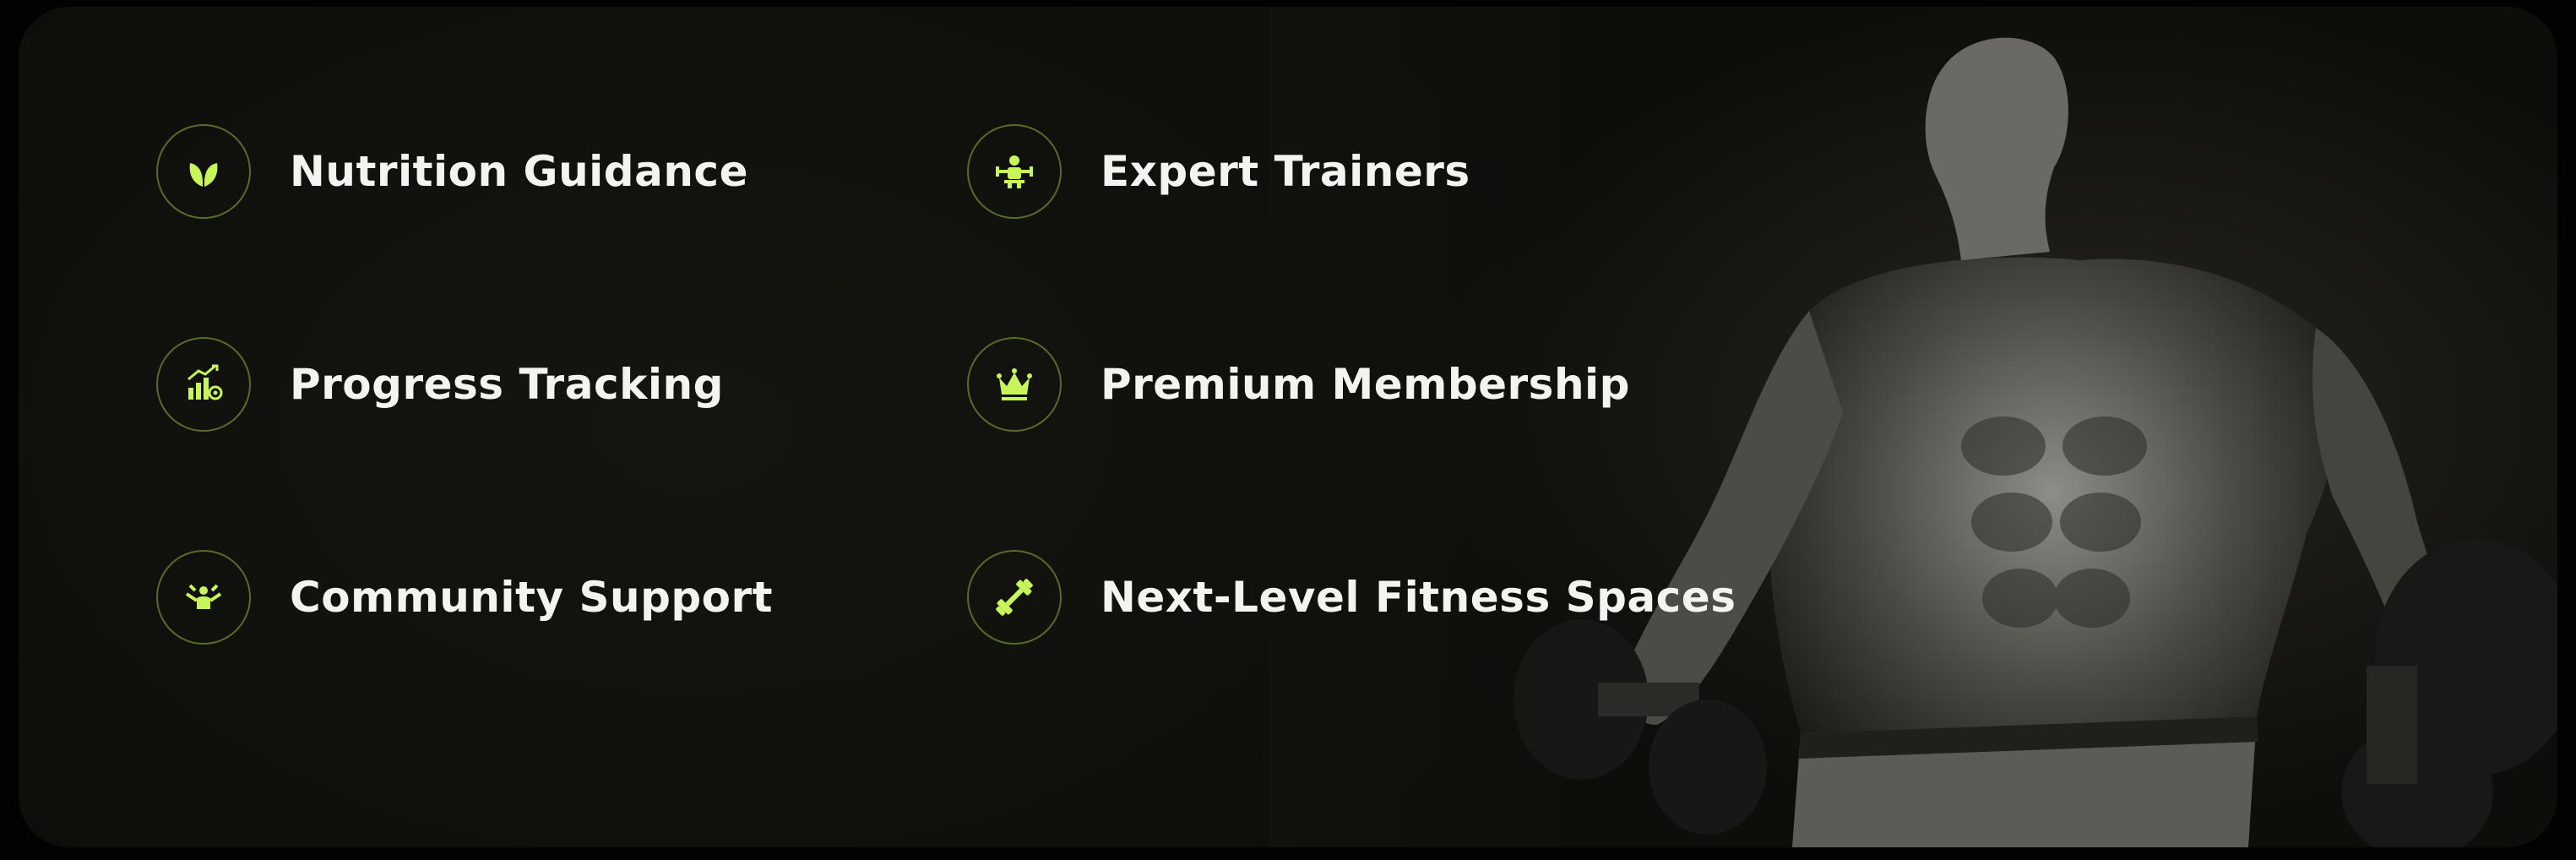 The image size is (2576, 860). I want to click on feature-label: Nutrition Guidance, so click(519, 171).